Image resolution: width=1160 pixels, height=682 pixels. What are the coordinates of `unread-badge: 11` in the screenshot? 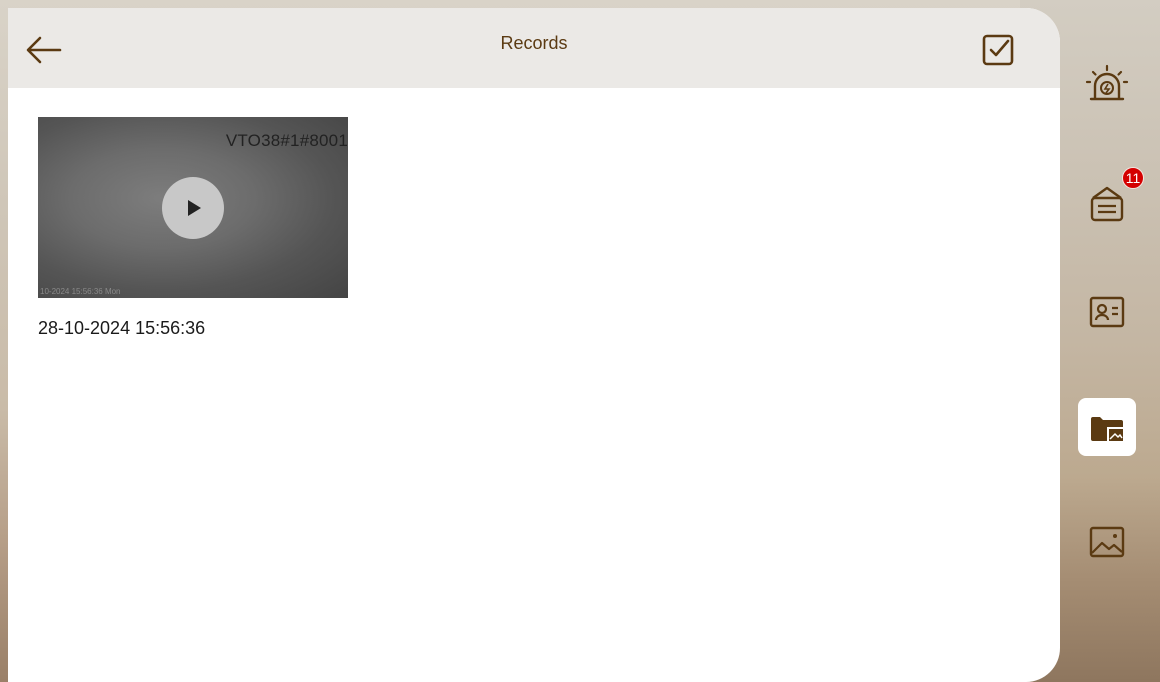 It's located at (1133, 178).